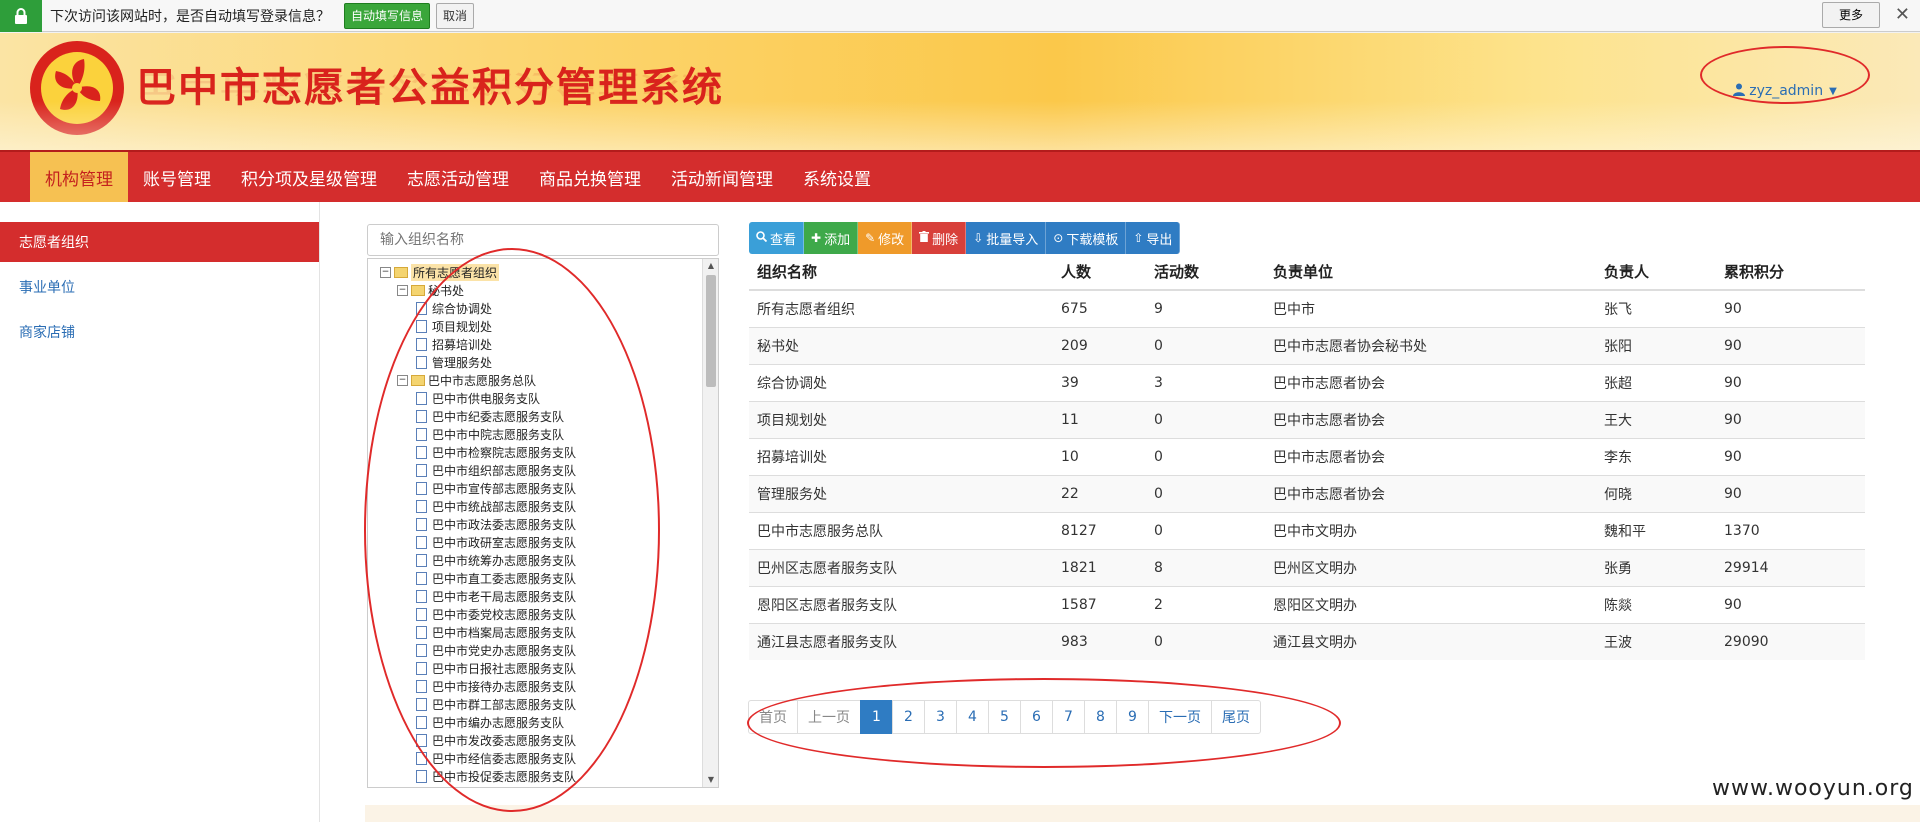  Describe the element at coordinates (535, 686) in the screenshot. I see `tree-node: 巴中市接待办志愿服务支队` at that location.